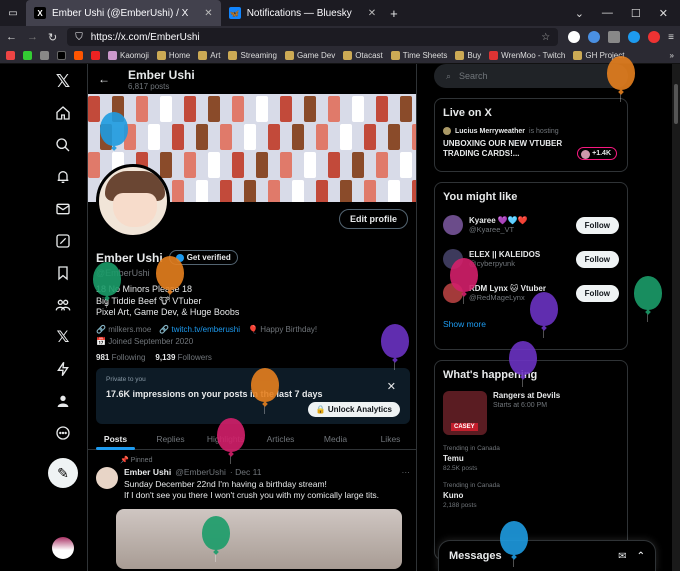 The width and height of the screenshot is (680, 571). What do you see at coordinates (313, 37) in the screenshot?
I see `url-bar: ⛉ https://x.com/EmberUshi ☆` at bounding box center [313, 37].